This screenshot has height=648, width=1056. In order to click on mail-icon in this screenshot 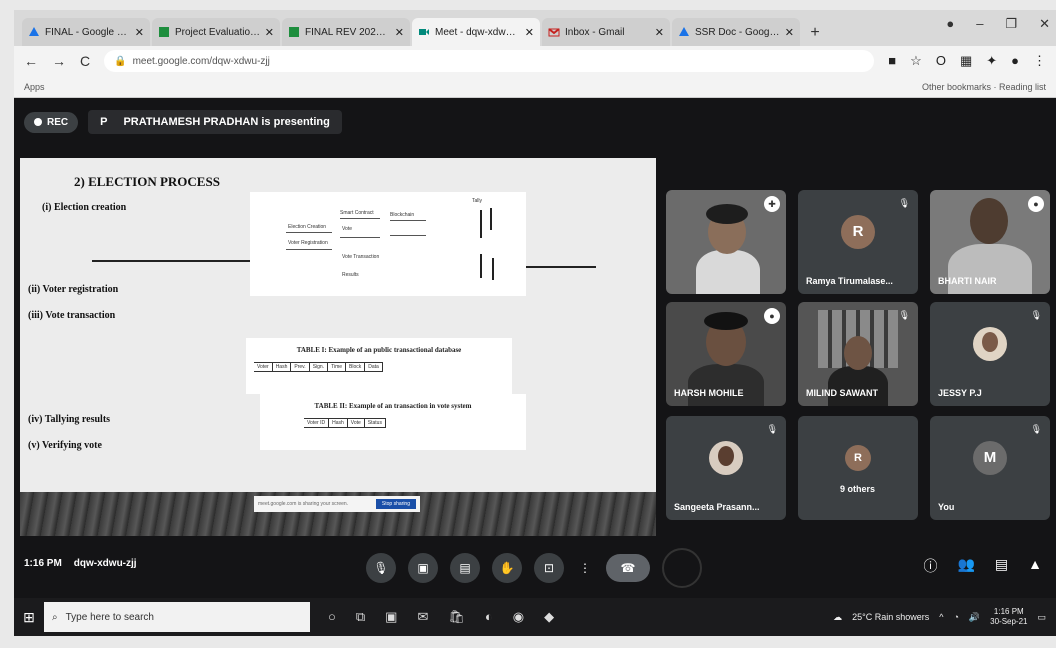, I will do `click(554, 32)`.